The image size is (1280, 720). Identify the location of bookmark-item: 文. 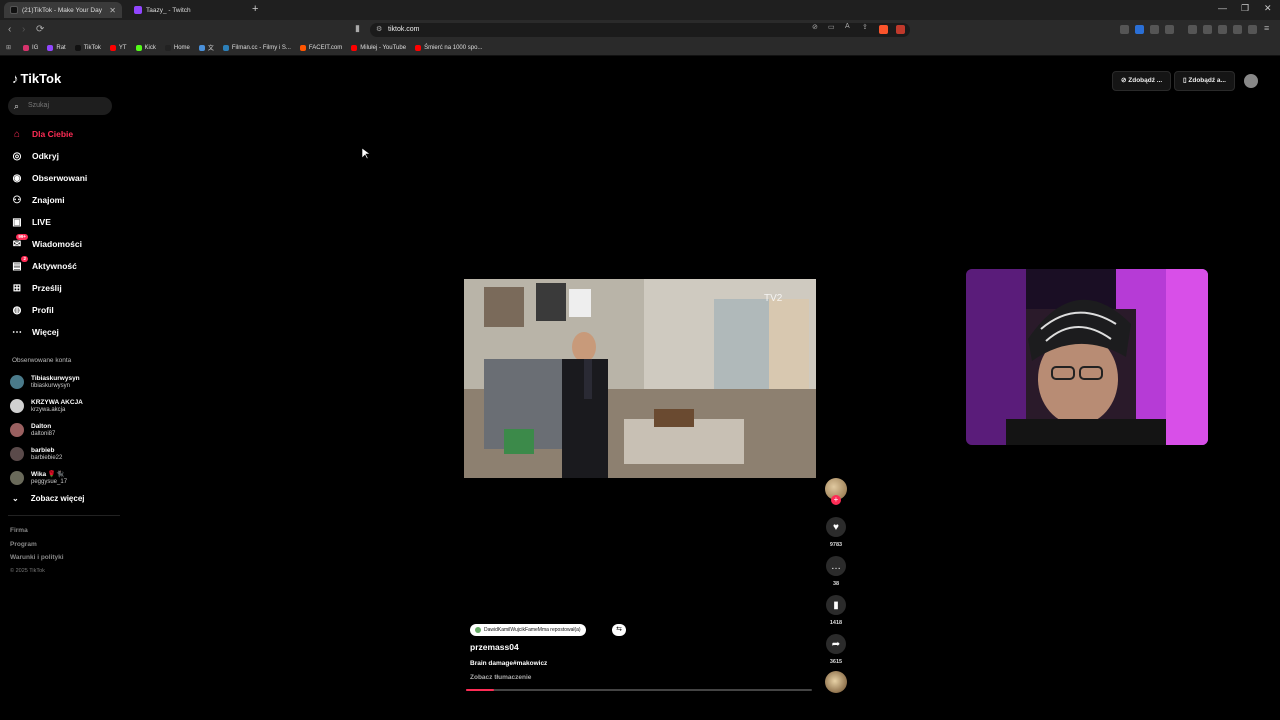
(206, 47).